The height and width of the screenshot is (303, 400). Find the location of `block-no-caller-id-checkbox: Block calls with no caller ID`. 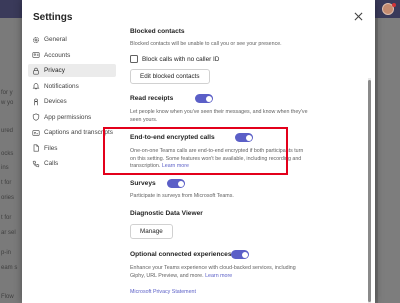

block-no-caller-id-checkbox: Block calls with no caller ID is located at coordinates (174, 59).